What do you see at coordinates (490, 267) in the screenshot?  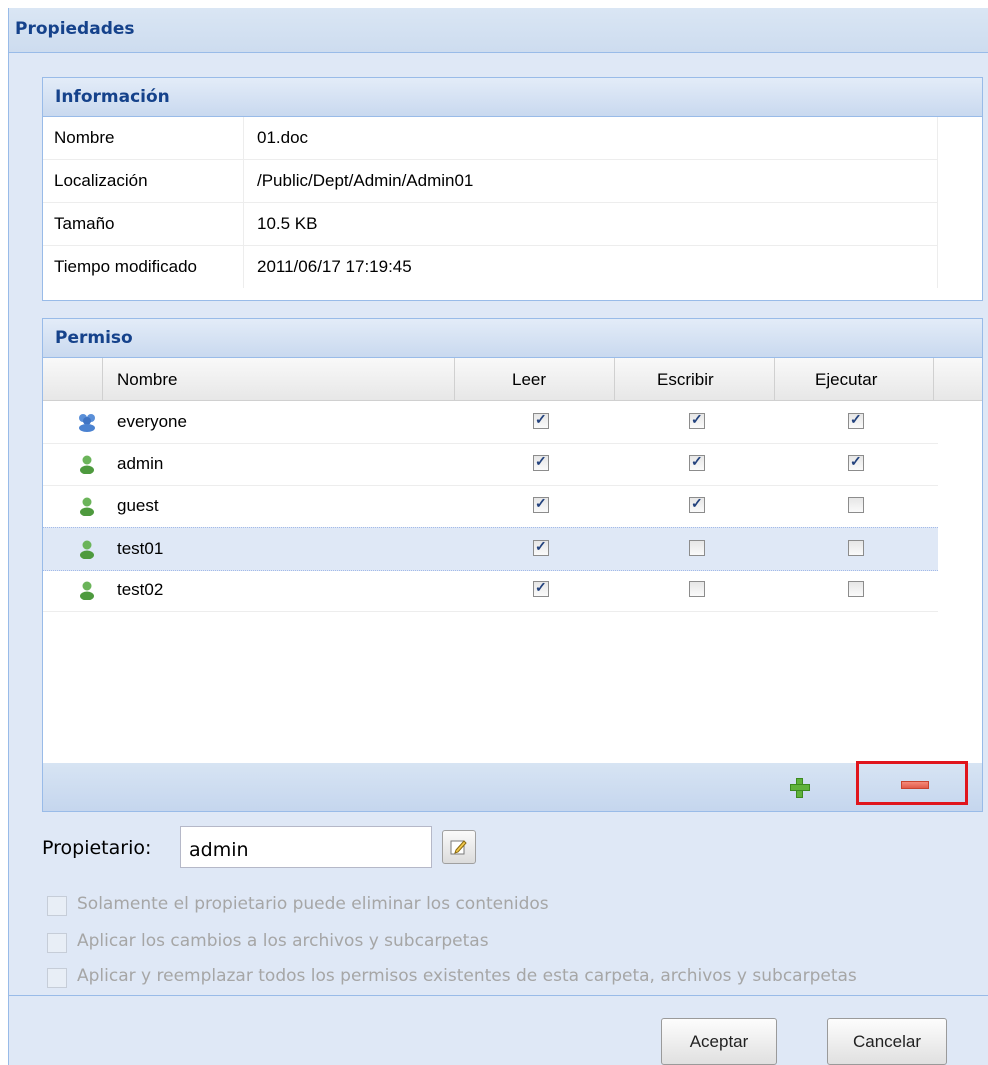 I see `info-row-modified: Tiempo modificado 2011/06/17 17:19:45` at bounding box center [490, 267].